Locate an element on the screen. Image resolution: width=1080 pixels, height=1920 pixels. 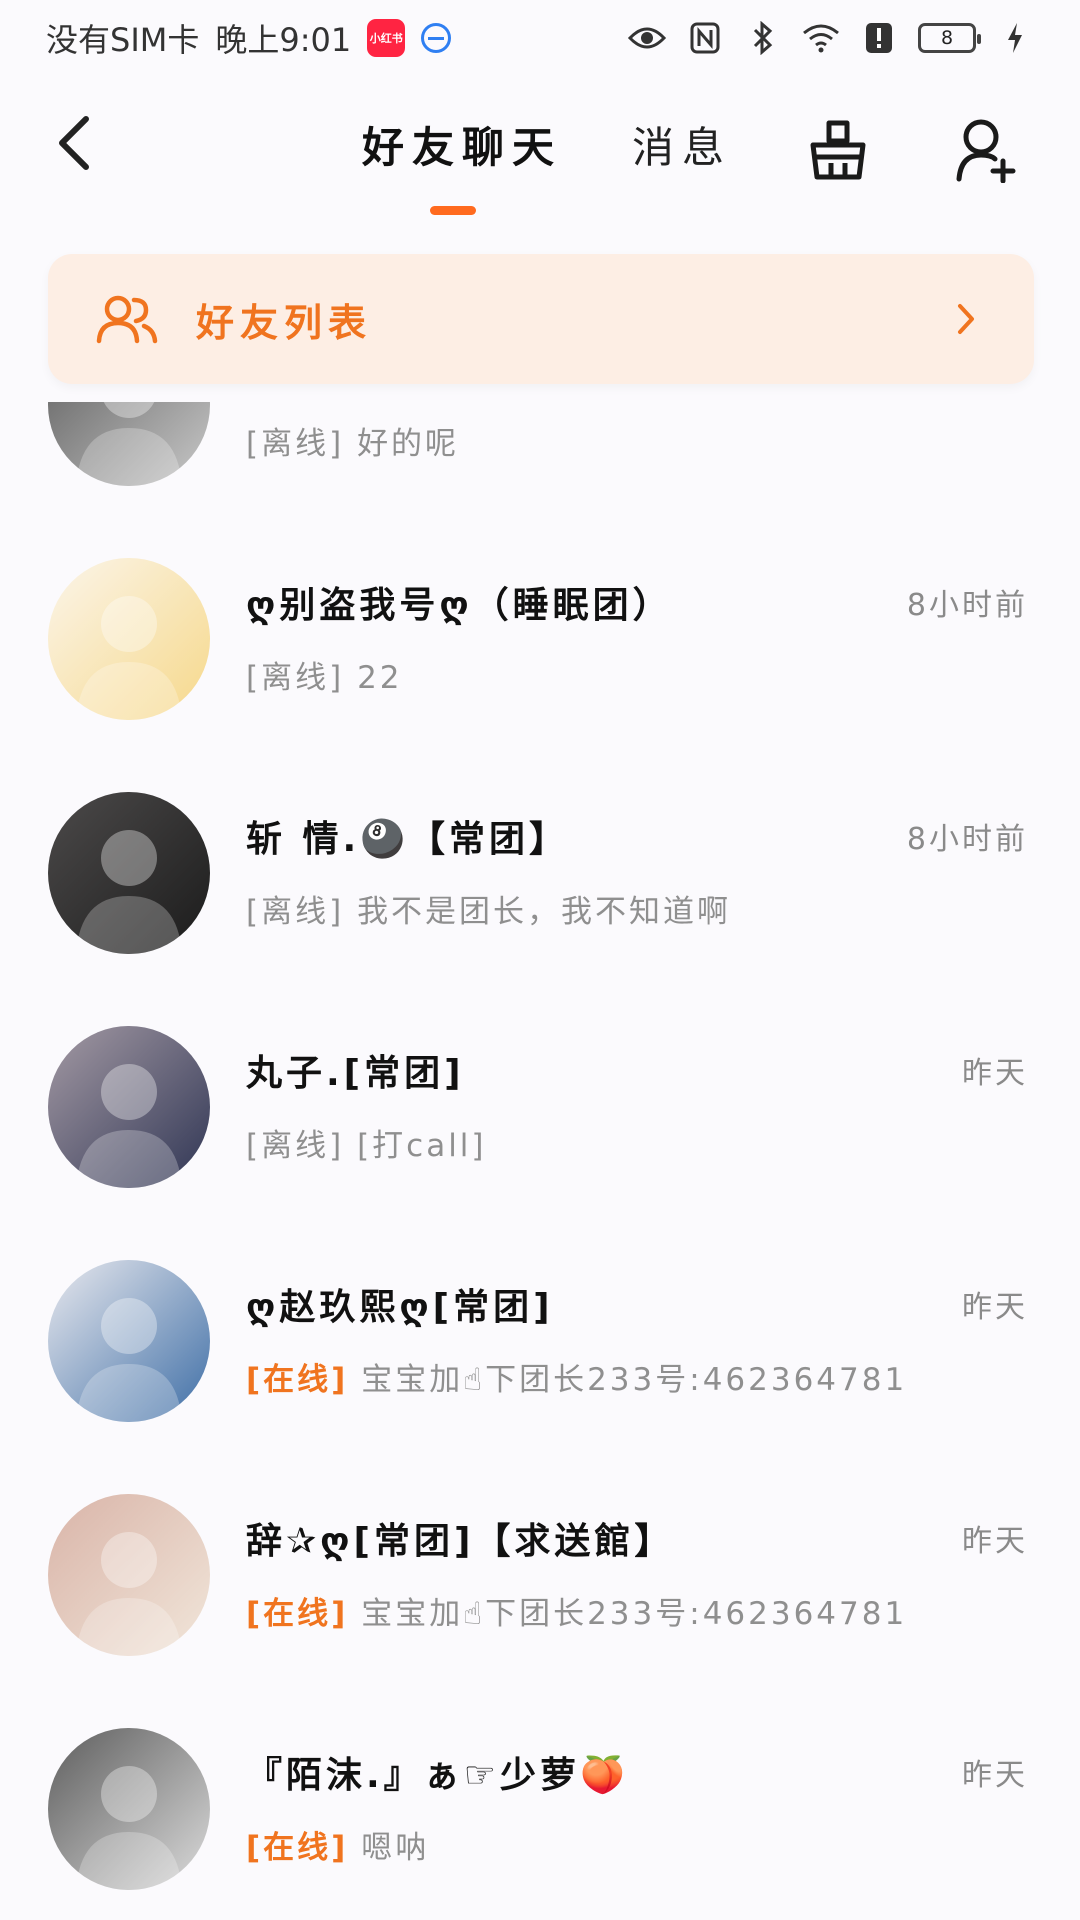
broom-icon is located at coordinates (838, 150).